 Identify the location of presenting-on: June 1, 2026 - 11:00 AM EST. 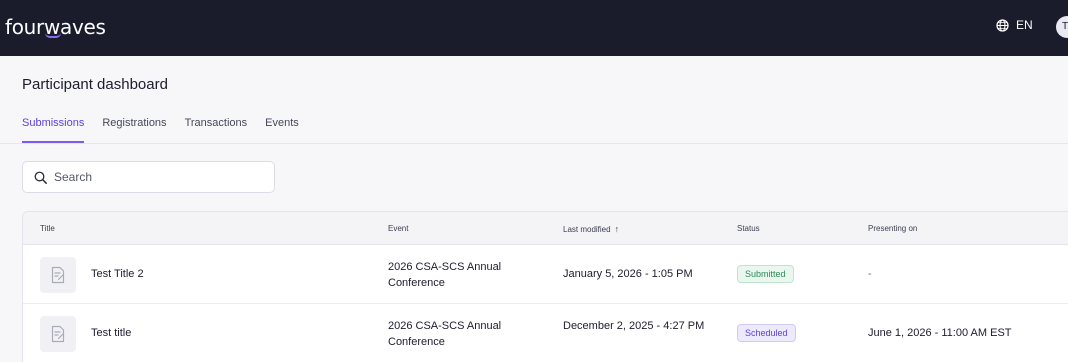
(940, 333).